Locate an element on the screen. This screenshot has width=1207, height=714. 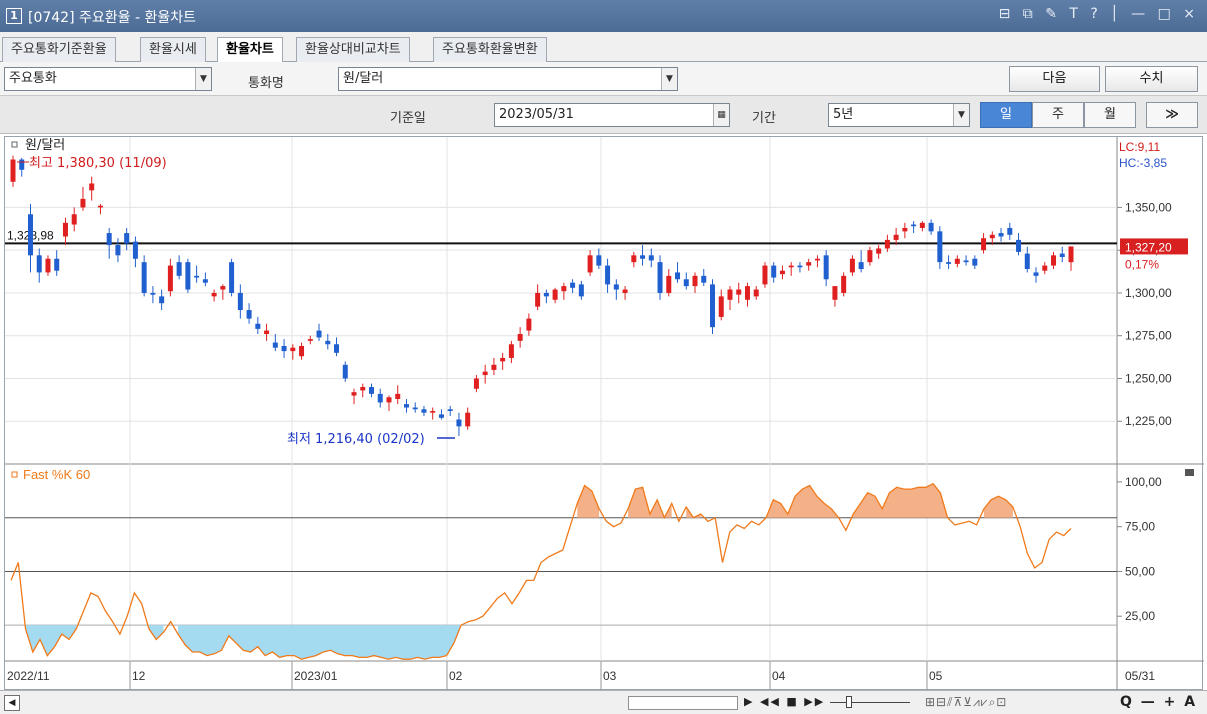
zoom-slider-handle is located at coordinates (849, 702).